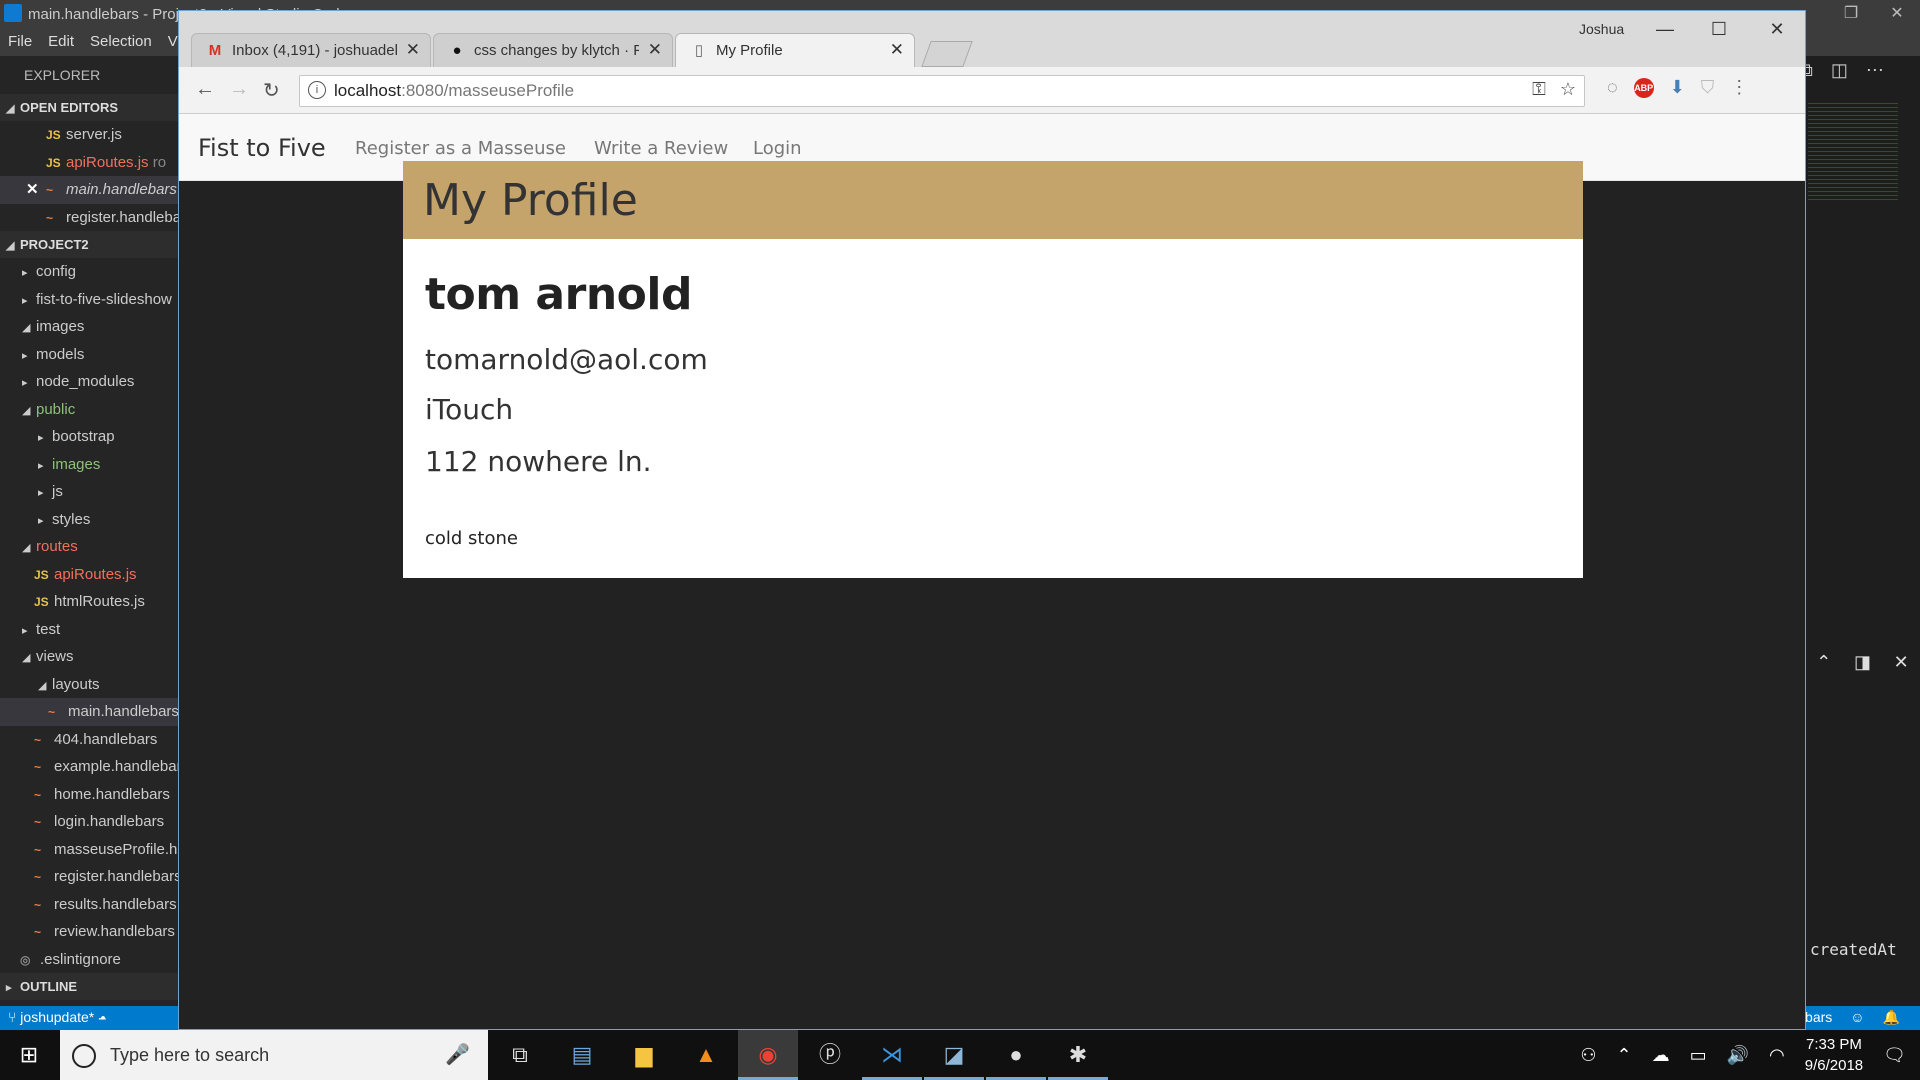 This screenshot has height=1080, width=1920. What do you see at coordinates (1851, 14) in the screenshot?
I see `restore-icon: ❐` at bounding box center [1851, 14].